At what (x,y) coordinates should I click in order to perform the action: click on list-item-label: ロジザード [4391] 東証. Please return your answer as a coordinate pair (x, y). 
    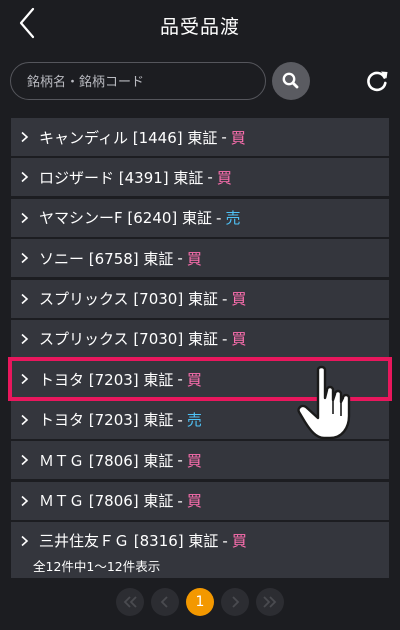
    Looking at the image, I should click on (121, 177).